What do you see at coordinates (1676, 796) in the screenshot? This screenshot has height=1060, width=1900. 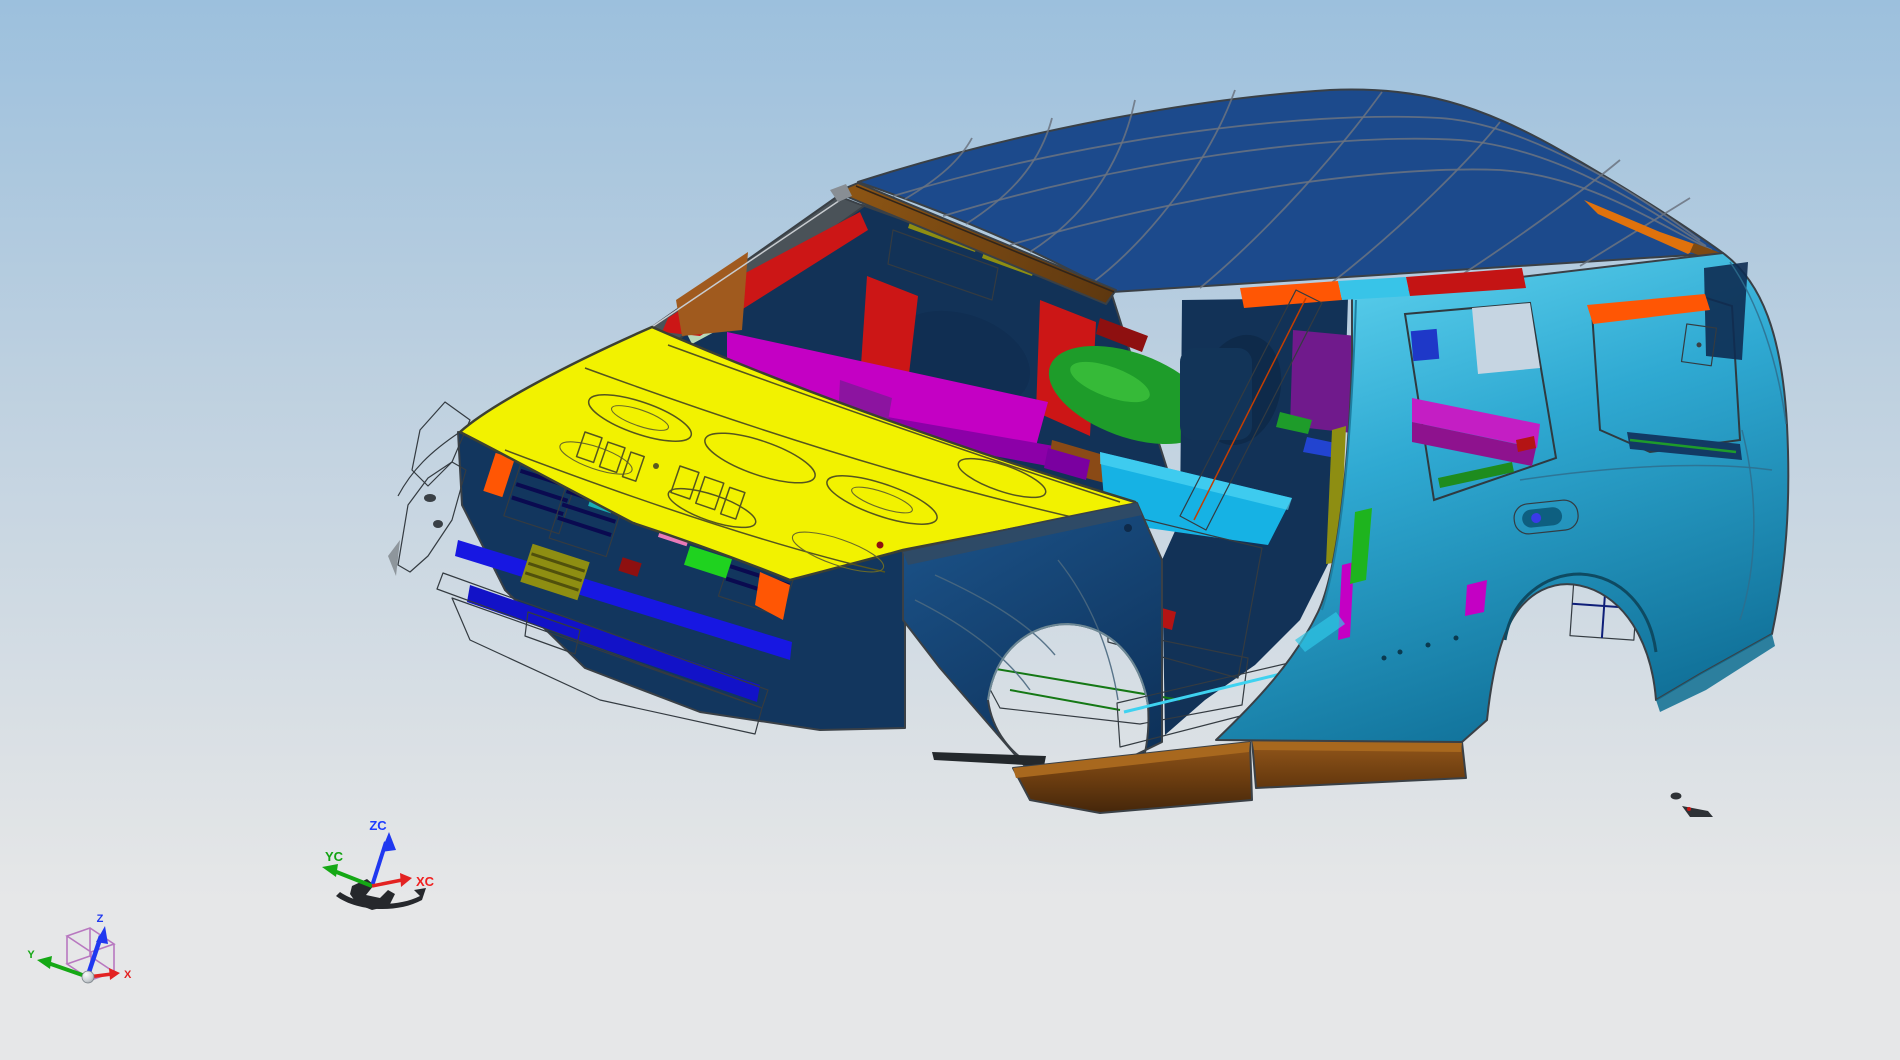 I see `debris-nut` at bounding box center [1676, 796].